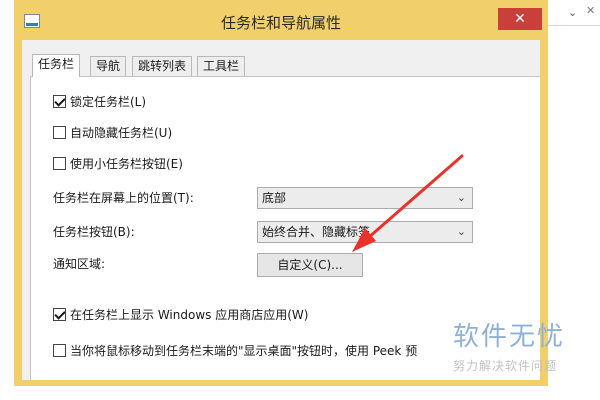 The image size is (600, 400). What do you see at coordinates (316, 232) in the screenshot?
I see `taskbar-buttons-value: 始终合并、隐藏标签` at bounding box center [316, 232].